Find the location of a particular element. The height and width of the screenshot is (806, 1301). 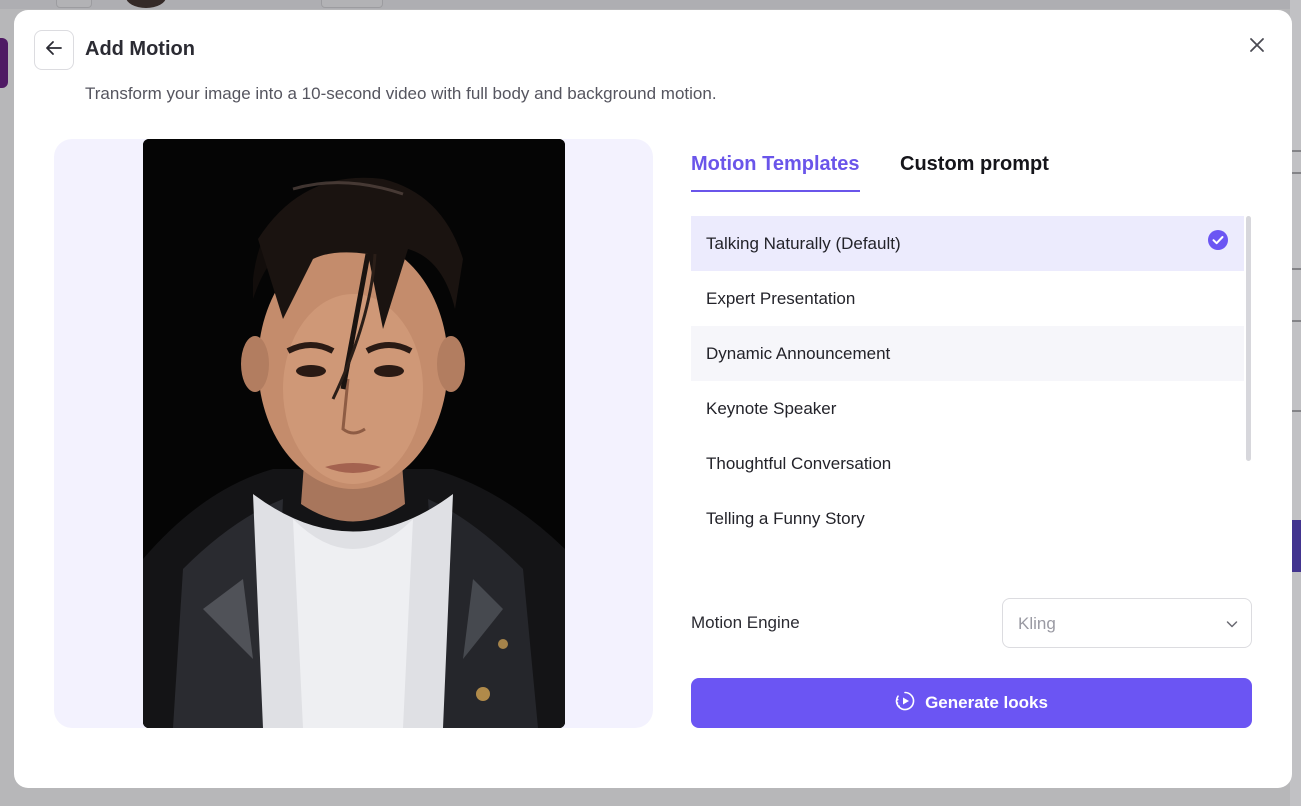

close-icon is located at coordinates (1257, 47).